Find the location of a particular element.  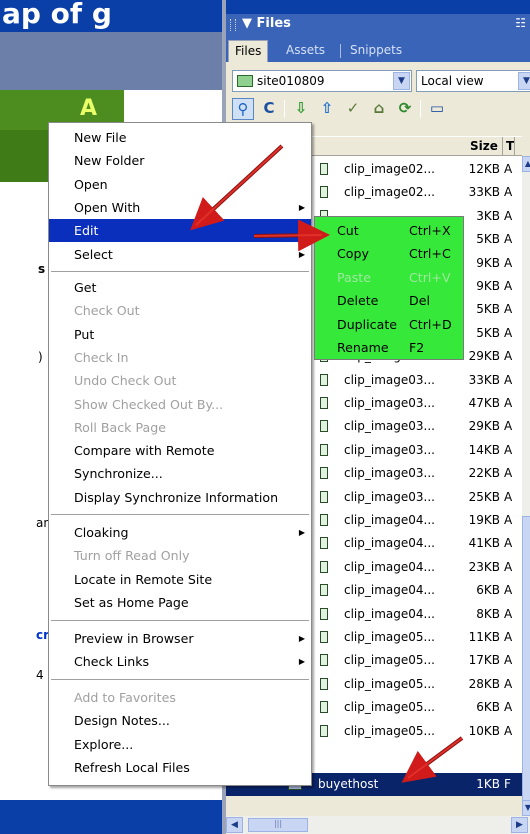

scroll-left-icon: ◀ is located at coordinates (234, 825).